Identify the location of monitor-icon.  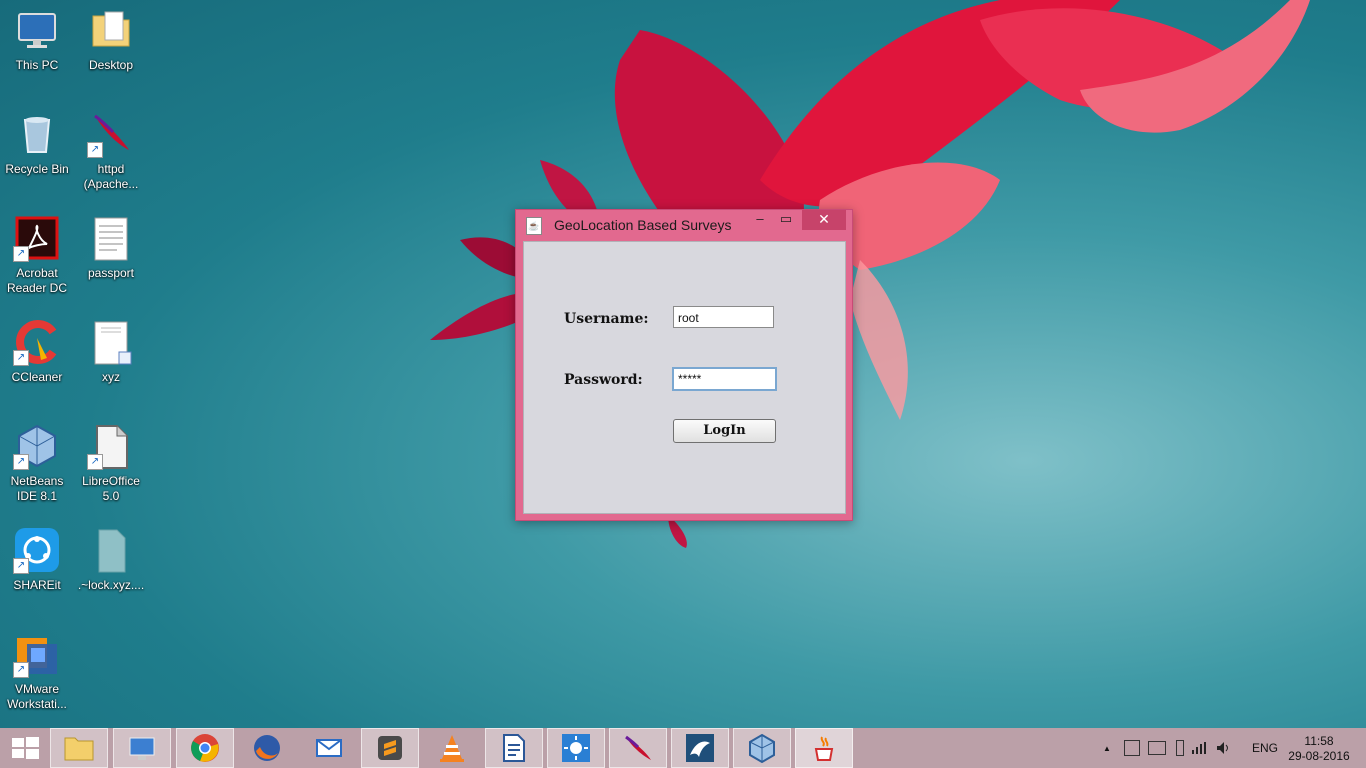
(37, 30).